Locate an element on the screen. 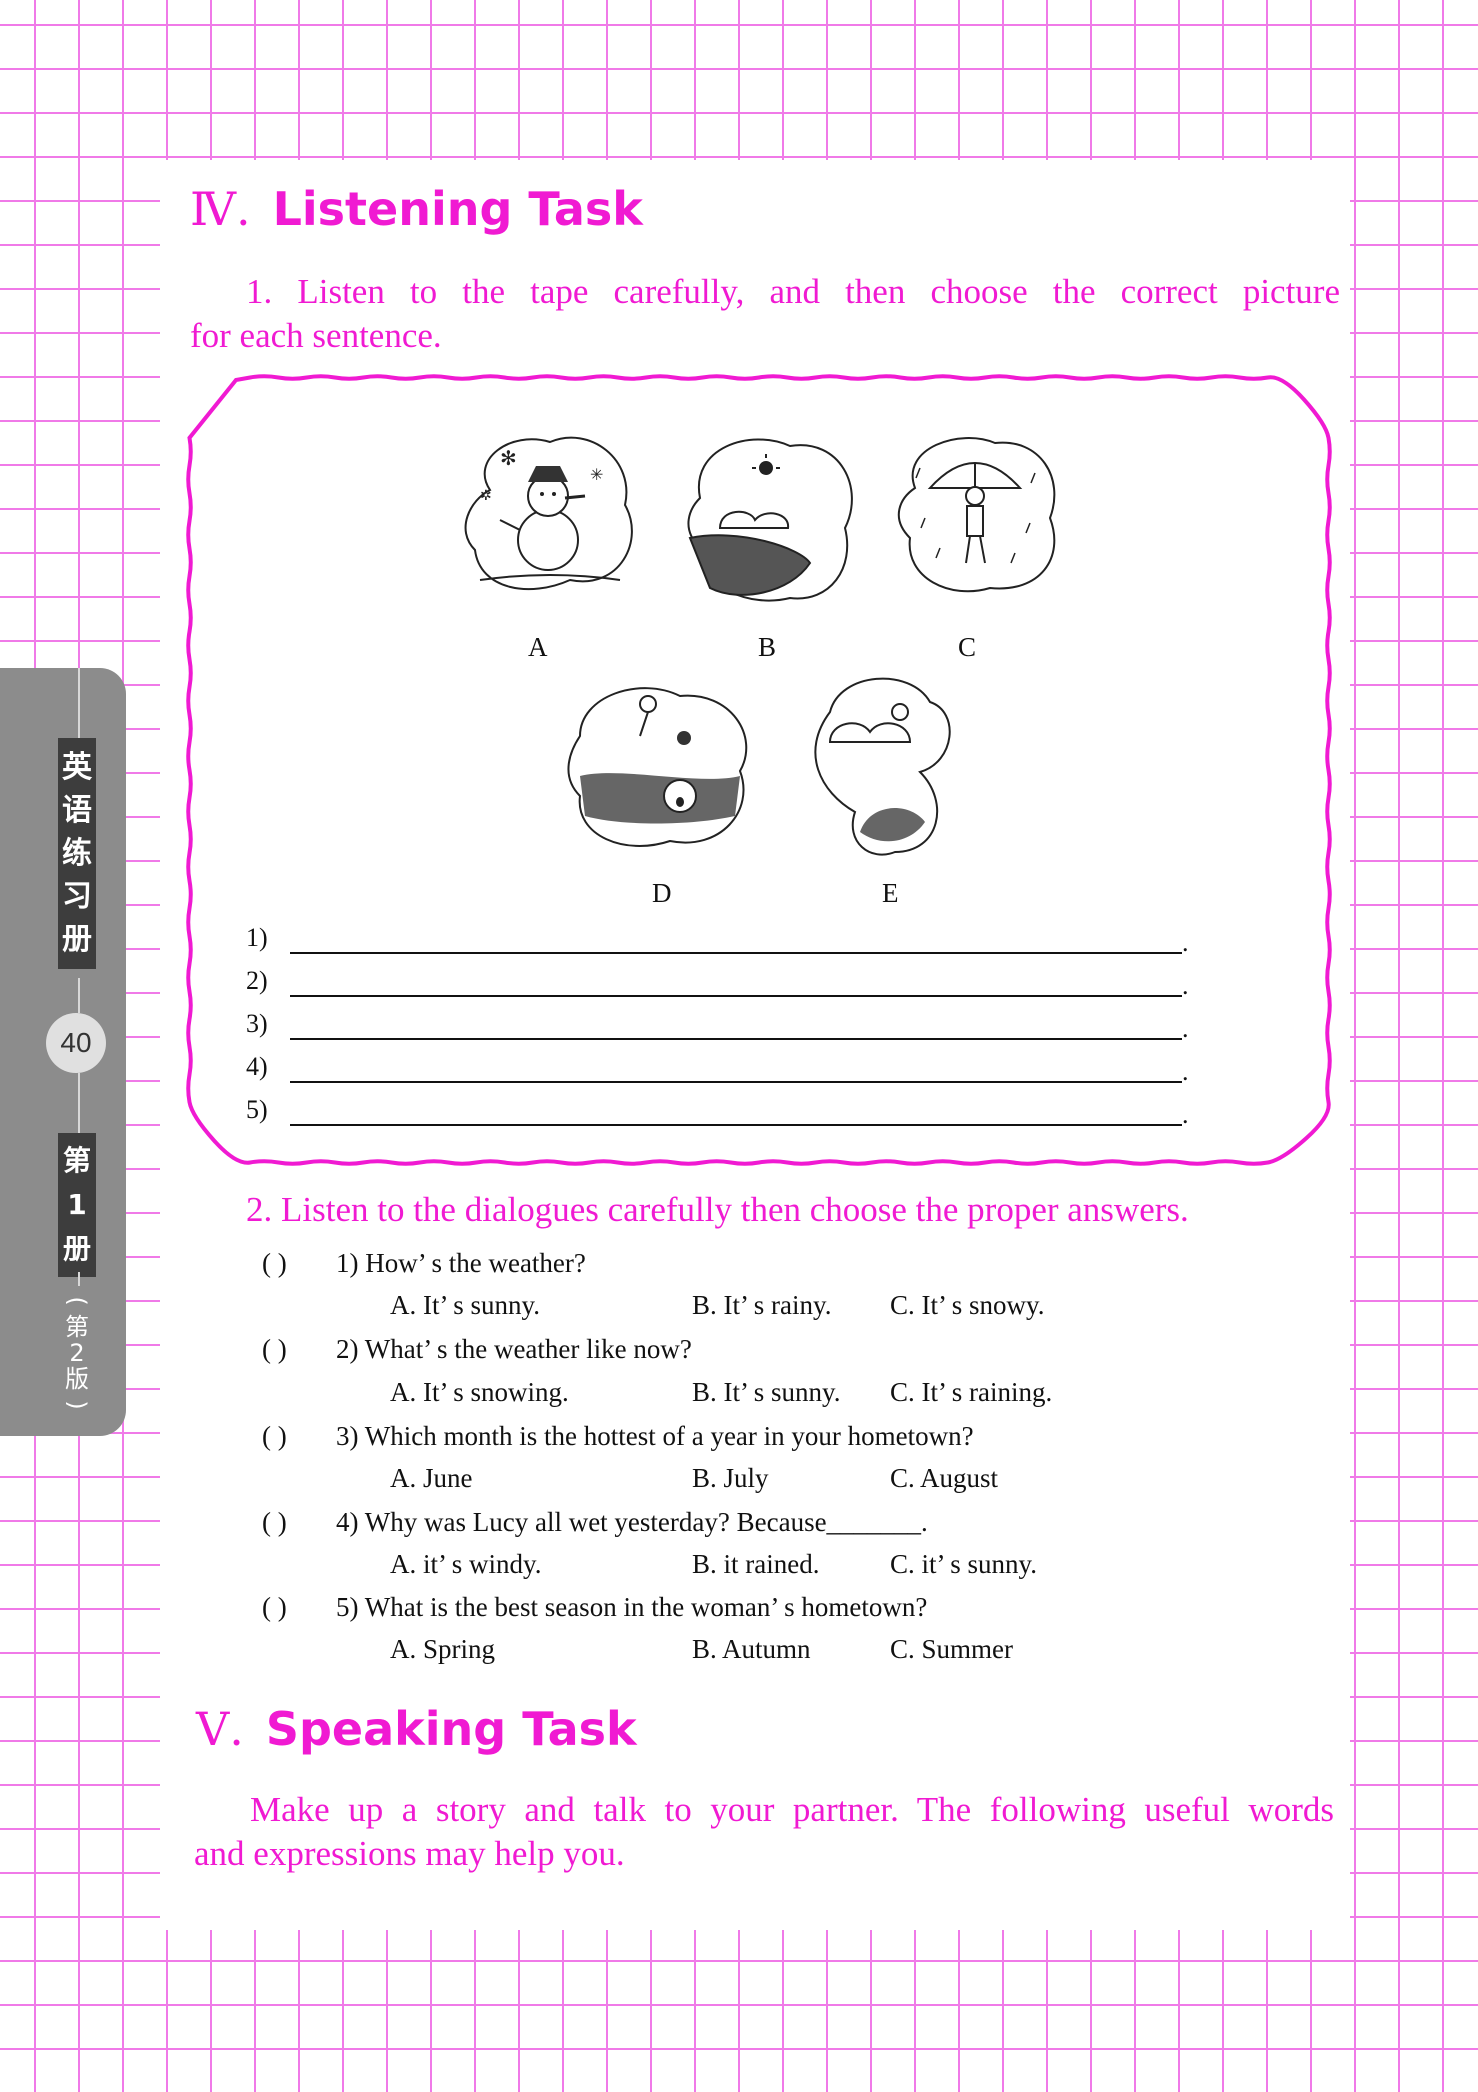 The width and height of the screenshot is (1478, 2092). section-heading-listening: Ⅳ. Listening Task is located at coordinates (416, 209).